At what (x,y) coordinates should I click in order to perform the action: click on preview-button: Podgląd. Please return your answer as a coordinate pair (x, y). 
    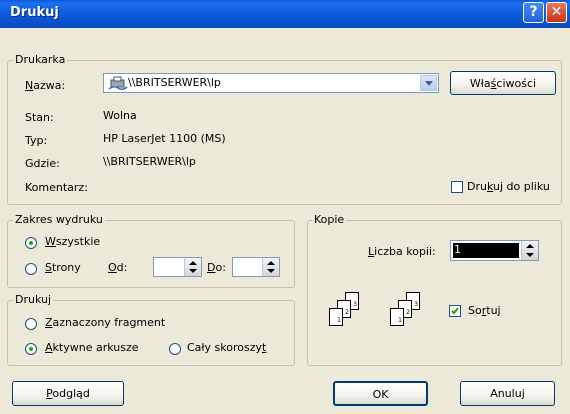
    Looking at the image, I should click on (68, 393).